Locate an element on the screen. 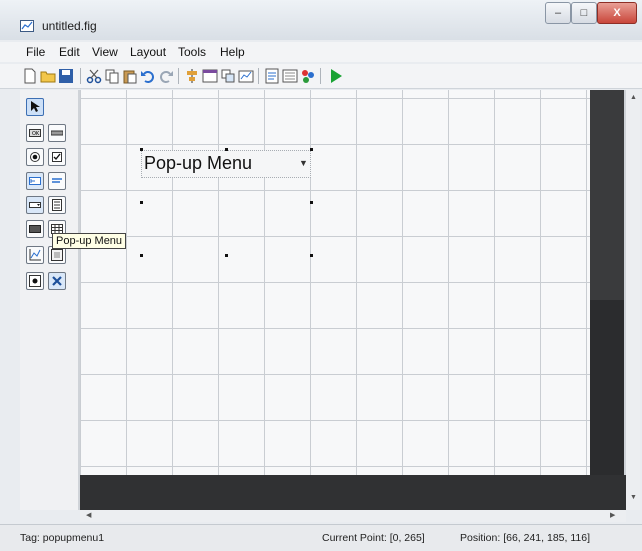 The image size is (642, 551). select-tool-button is located at coordinates (35, 107).